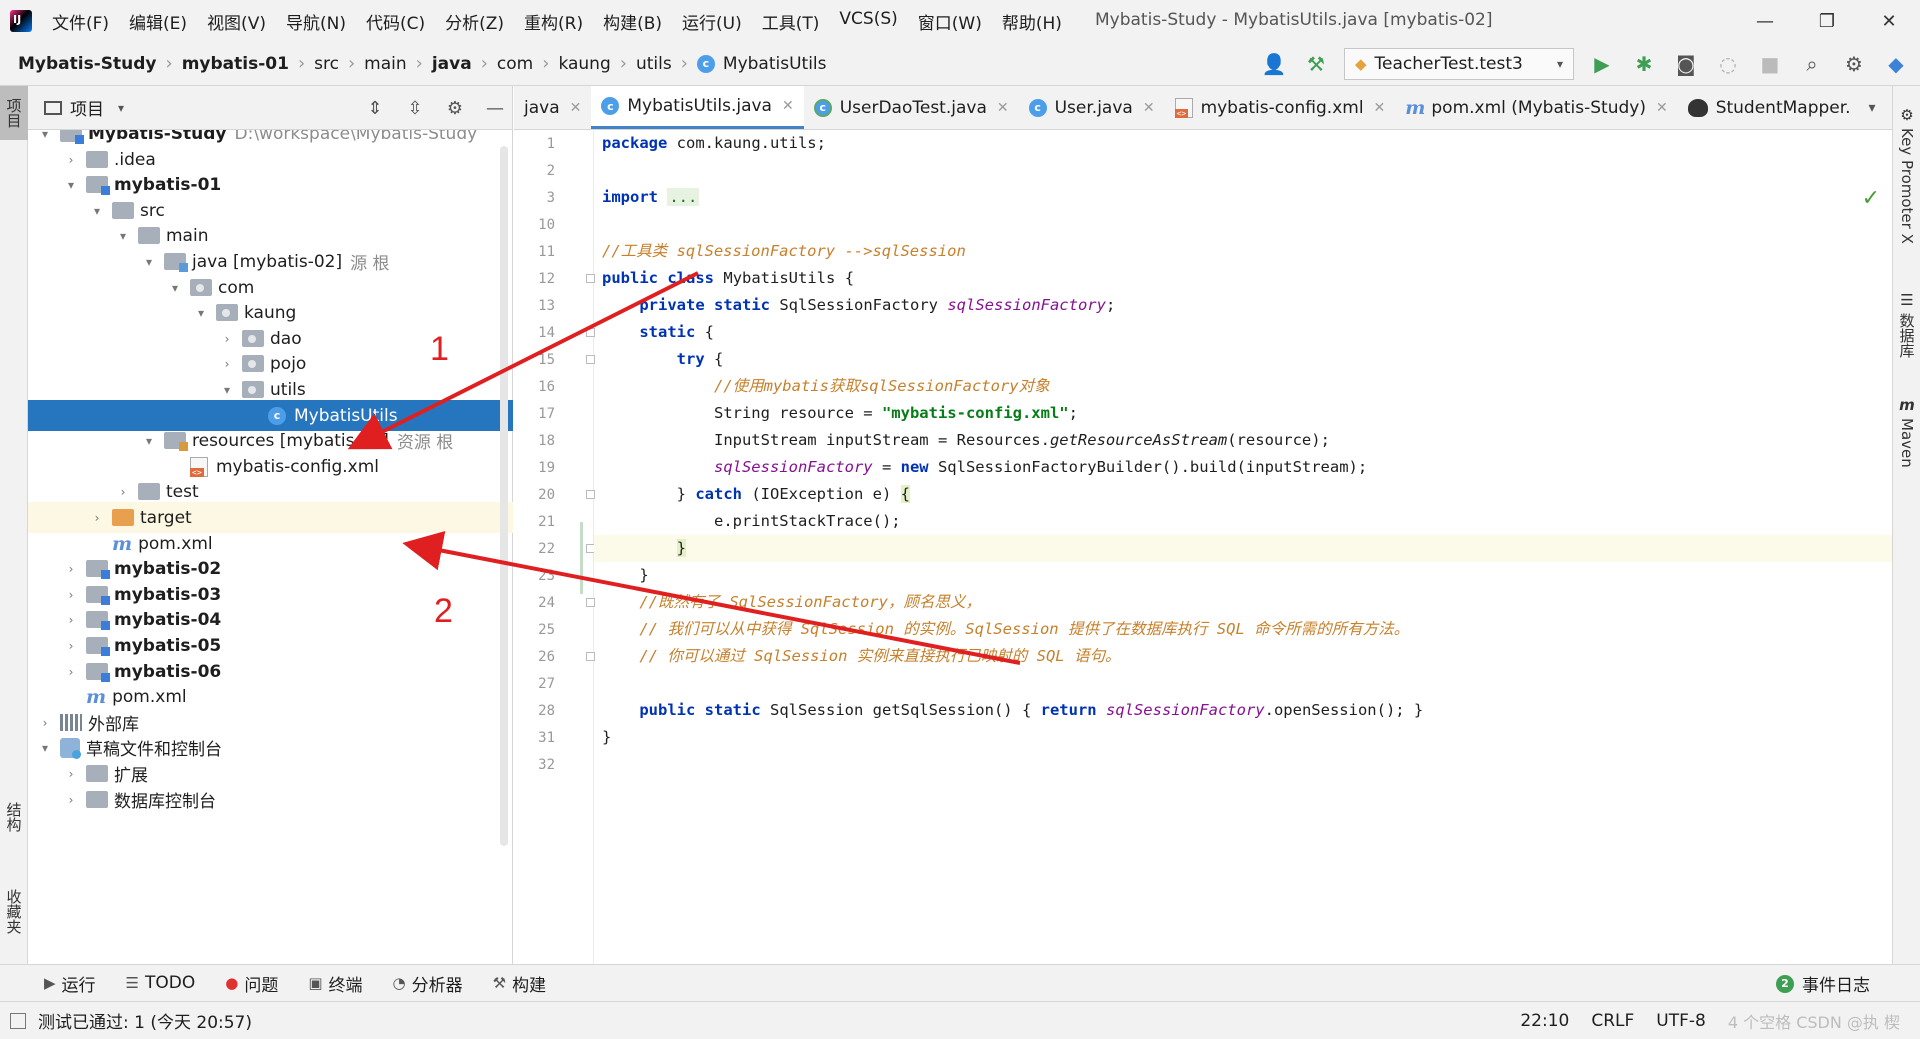 Image resolution: width=1920 pixels, height=1039 pixels. I want to click on favorites-tool-tab: 收藏夹, so click(14, 911).